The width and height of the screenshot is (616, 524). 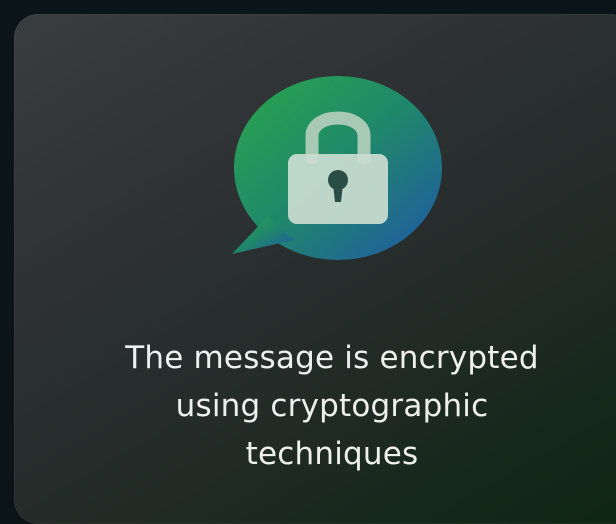 I want to click on message-line-2: using cryptographic, so click(x=332, y=406).